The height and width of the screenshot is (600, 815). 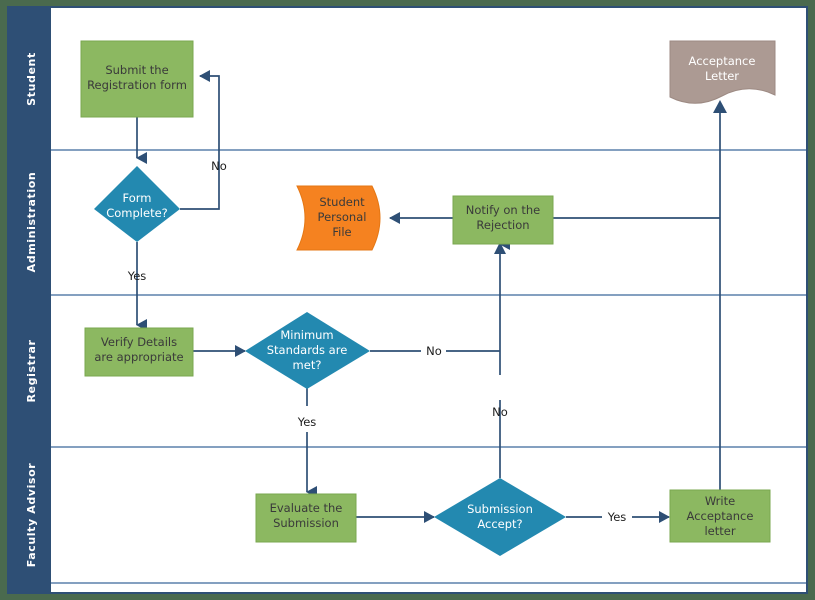 I want to click on node-verify-details-line1: Verify Details, so click(x=139, y=342).